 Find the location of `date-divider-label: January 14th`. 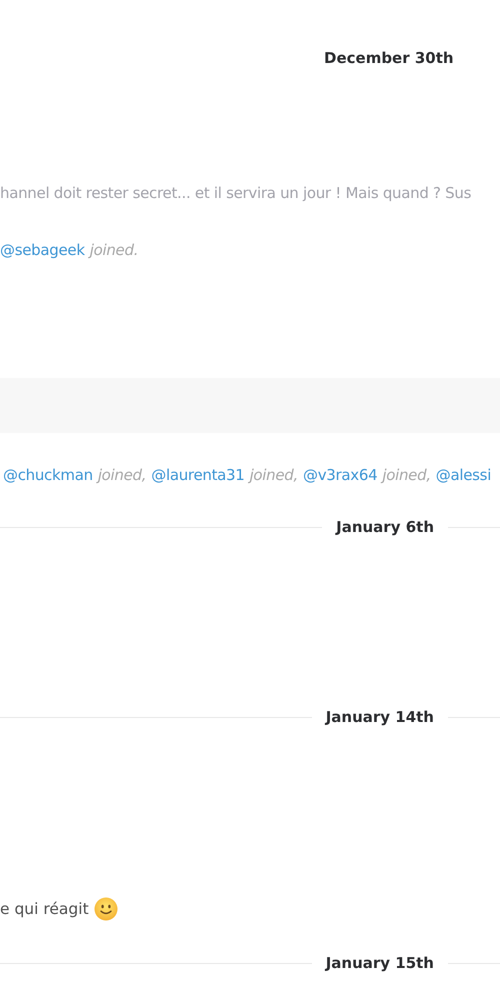

date-divider-label: January 14th is located at coordinates (379, 717).